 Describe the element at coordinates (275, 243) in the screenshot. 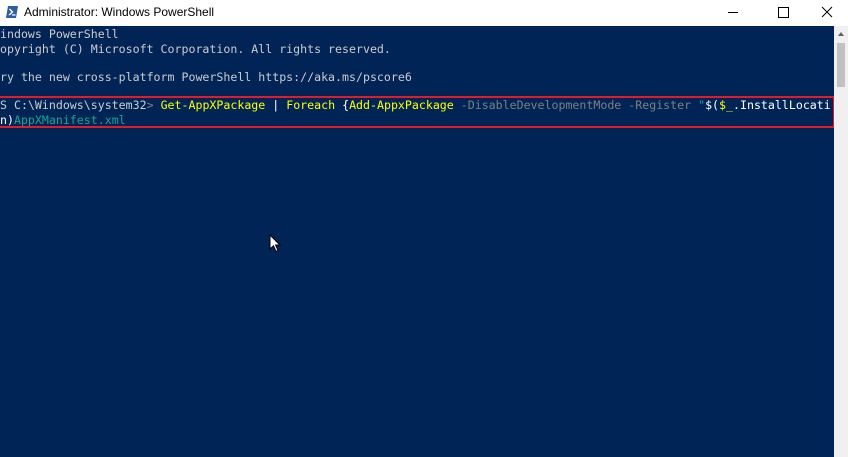

I see `mouse-cursor-icon` at that location.